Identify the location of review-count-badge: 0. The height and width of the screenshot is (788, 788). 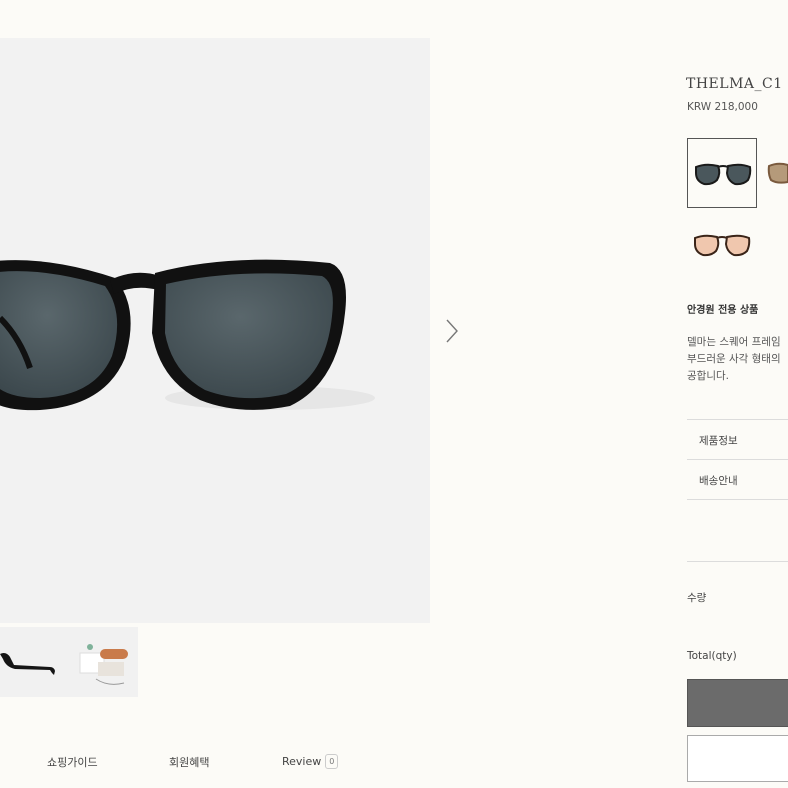
(332, 761).